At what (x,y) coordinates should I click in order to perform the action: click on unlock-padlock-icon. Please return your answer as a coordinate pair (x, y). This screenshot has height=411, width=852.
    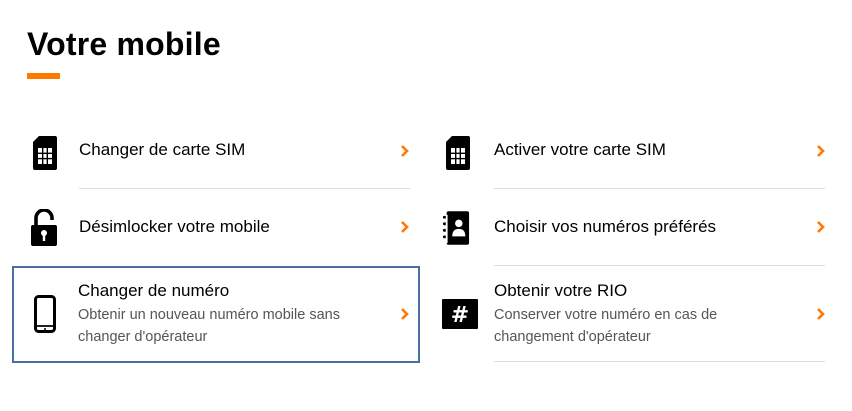
    Looking at the image, I should click on (44, 228).